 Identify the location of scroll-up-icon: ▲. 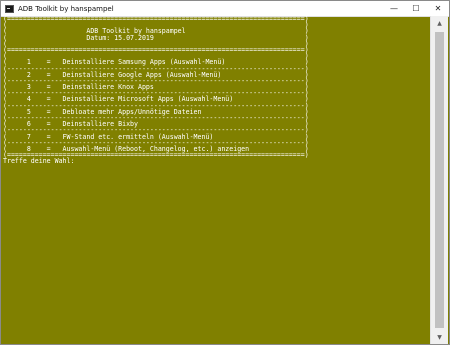
(439, 23).